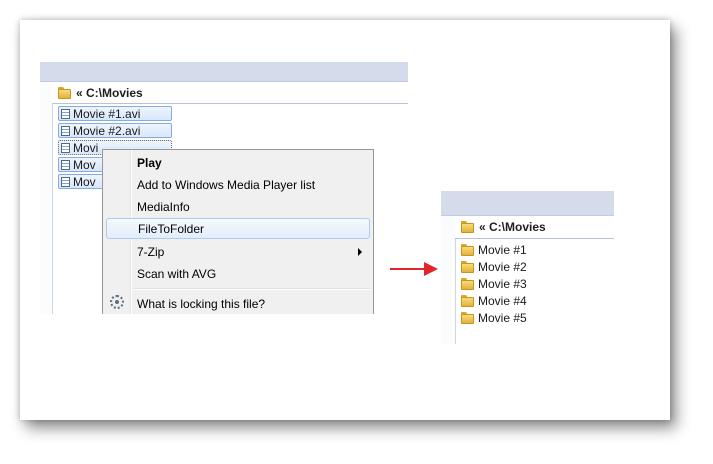 This screenshot has width=713, height=464. What do you see at coordinates (238, 206) in the screenshot?
I see `menu-item-mediainfo: MediaInfo` at bounding box center [238, 206].